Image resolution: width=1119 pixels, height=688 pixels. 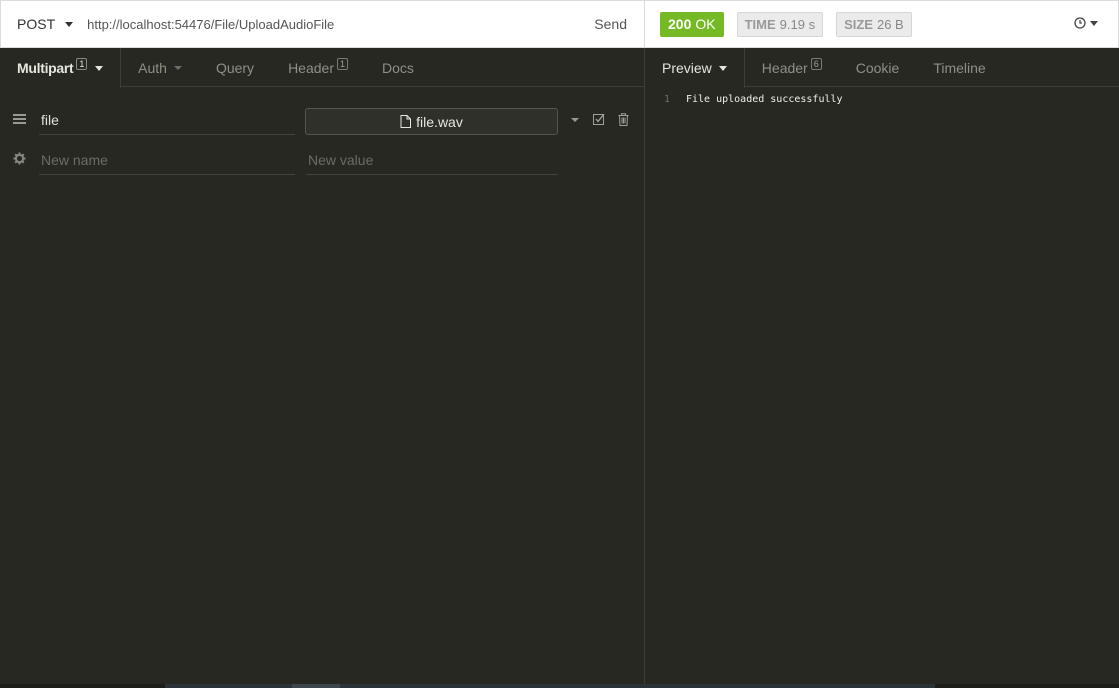 I want to click on tab-response-header: Header 6, so click(x=792, y=67).